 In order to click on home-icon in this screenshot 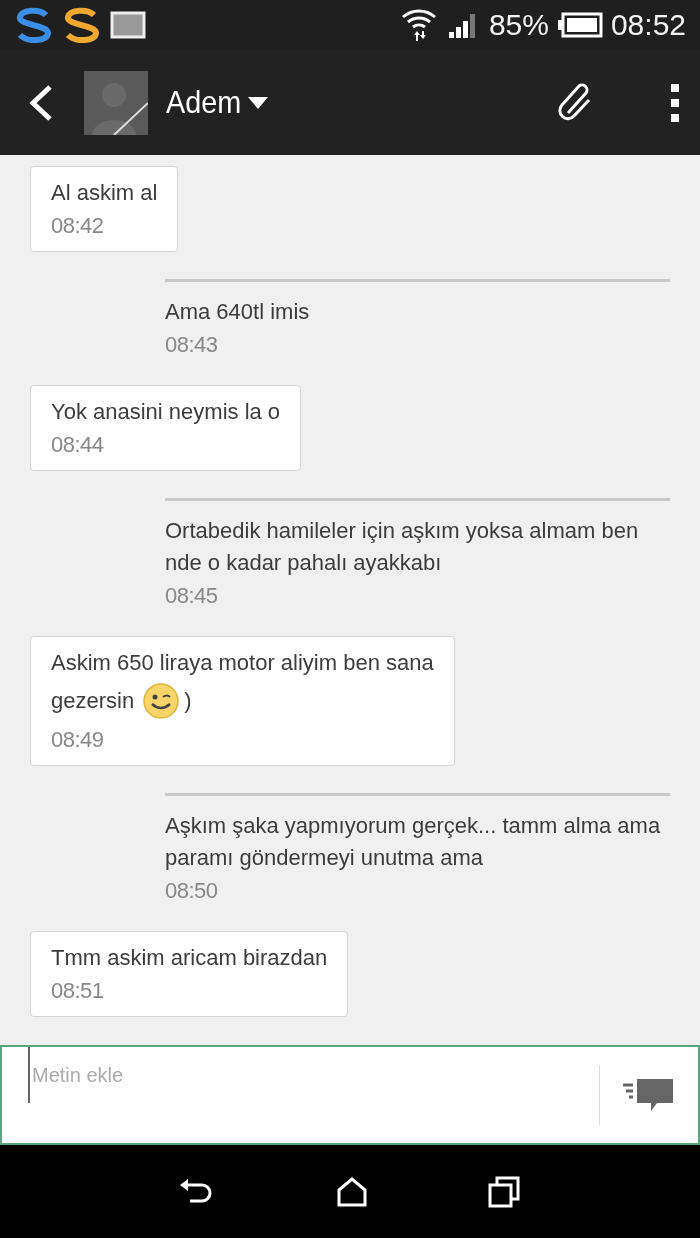, I will do `click(352, 1191)`.